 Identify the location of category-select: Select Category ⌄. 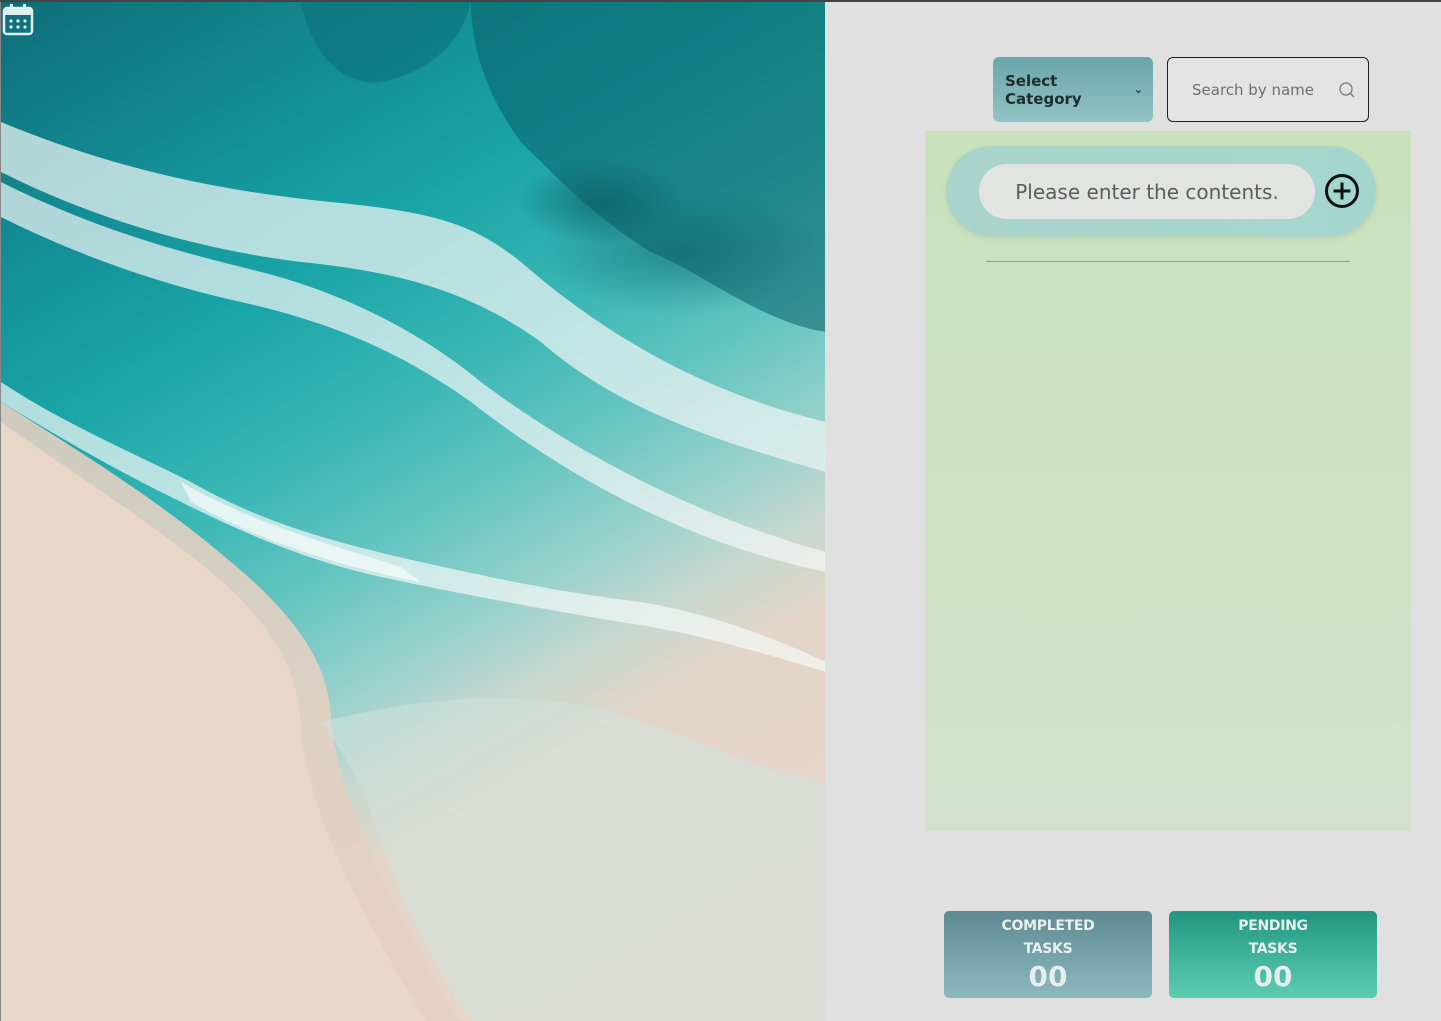
(1073, 89).